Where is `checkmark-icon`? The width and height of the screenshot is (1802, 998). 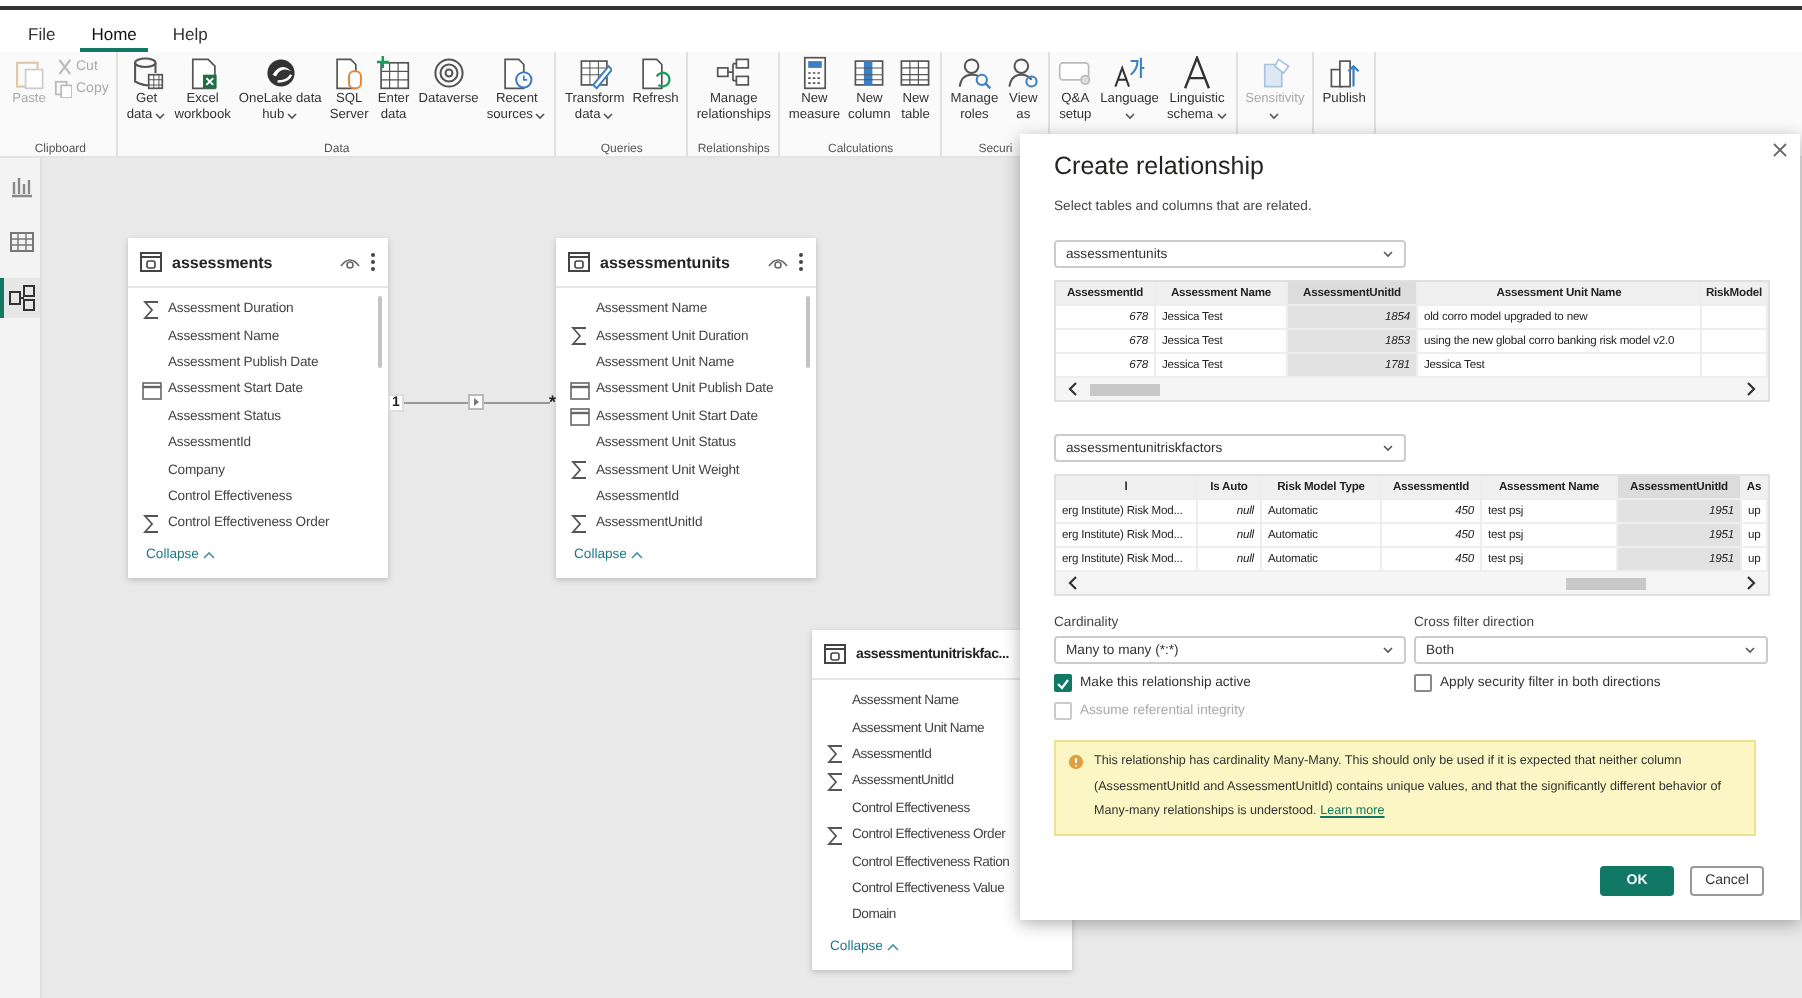
checkmark-icon is located at coordinates (1063, 683).